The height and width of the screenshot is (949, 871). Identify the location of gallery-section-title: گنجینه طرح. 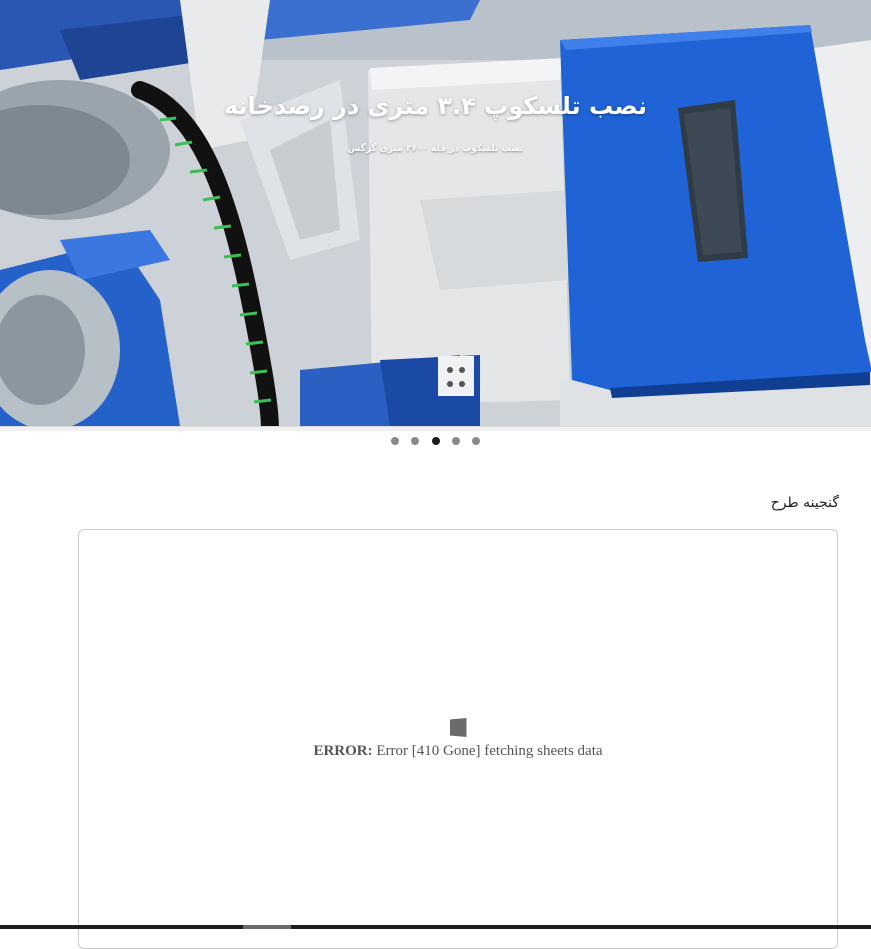
(804, 503).